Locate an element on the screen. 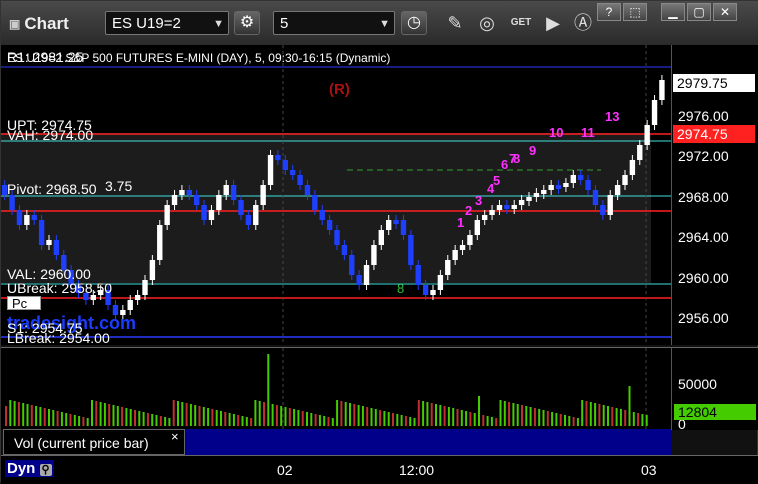 The height and width of the screenshot is (484, 758). dynamic-mode-button: Dyn ⚲ is located at coordinates (29, 468).